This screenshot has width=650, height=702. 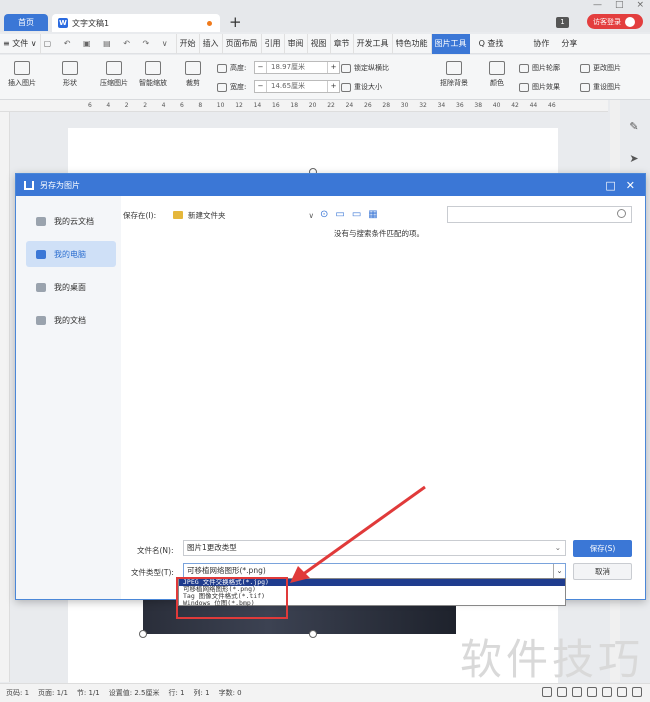 What do you see at coordinates (412, 43) in the screenshot?
I see `menu-special: 特色功能` at bounding box center [412, 43].